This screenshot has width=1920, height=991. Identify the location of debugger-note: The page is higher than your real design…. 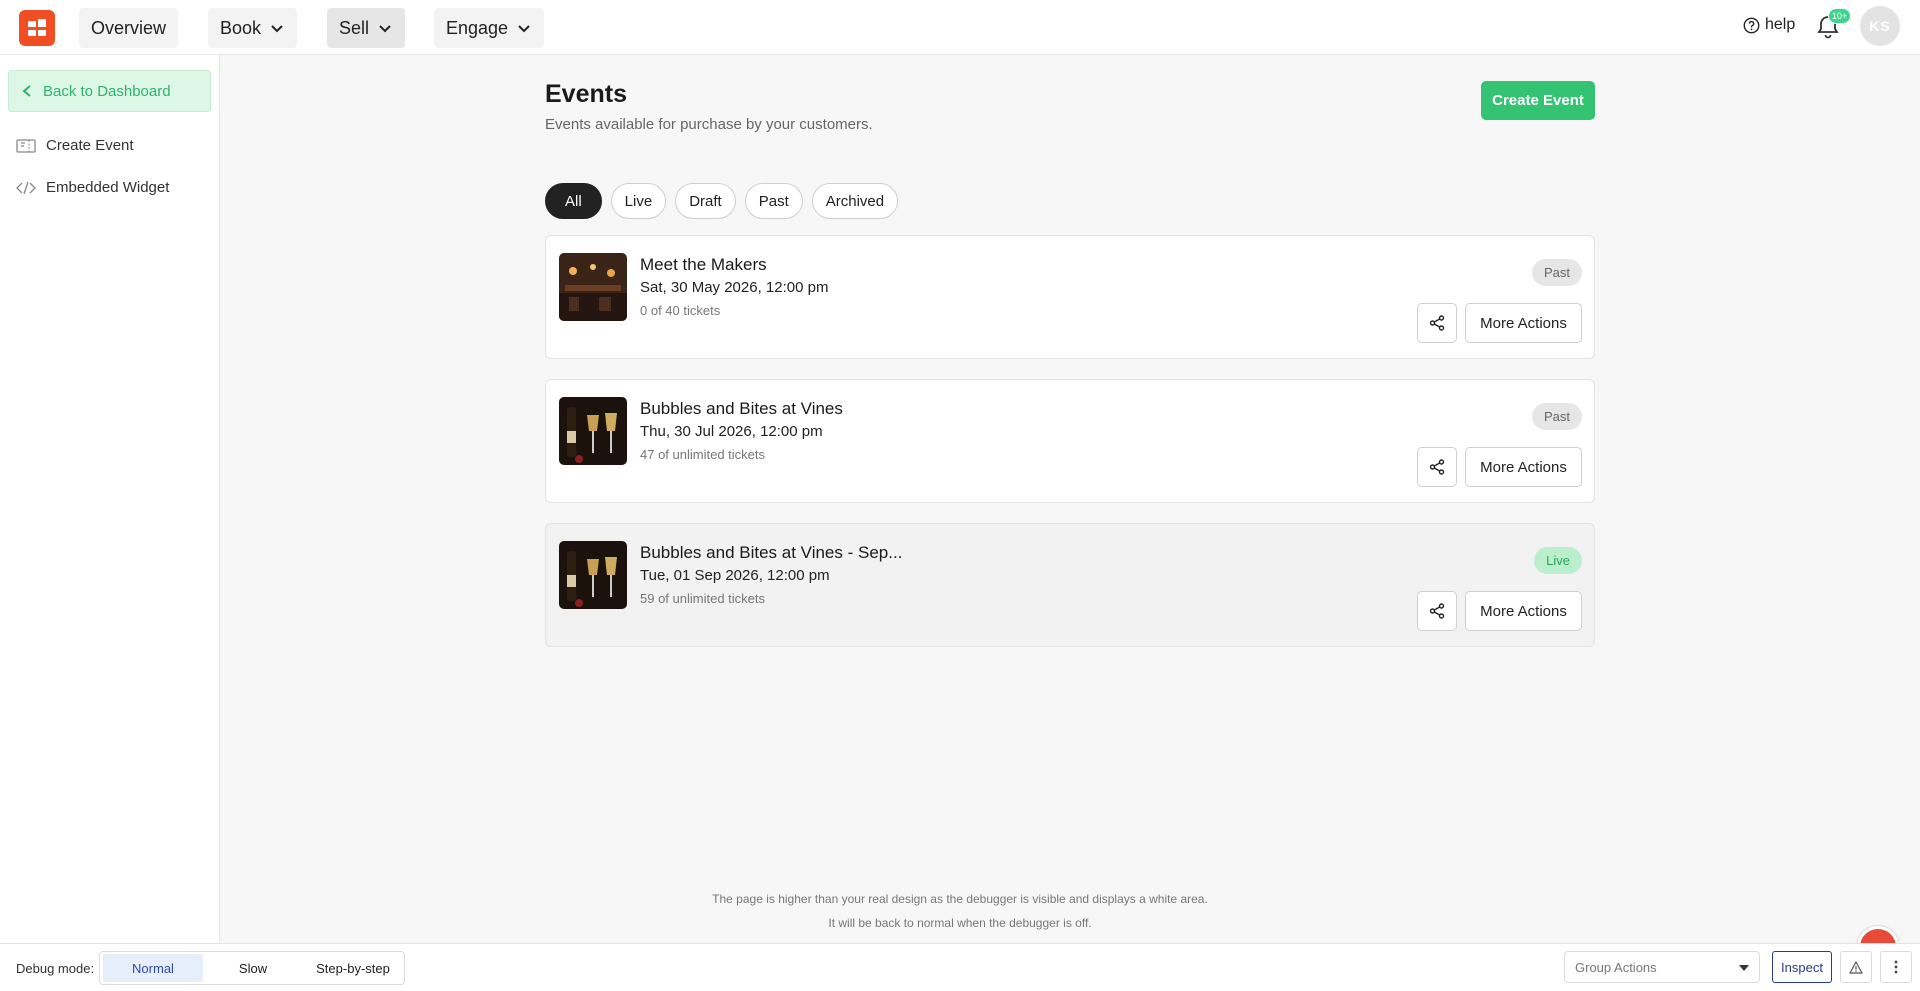
(960, 899).